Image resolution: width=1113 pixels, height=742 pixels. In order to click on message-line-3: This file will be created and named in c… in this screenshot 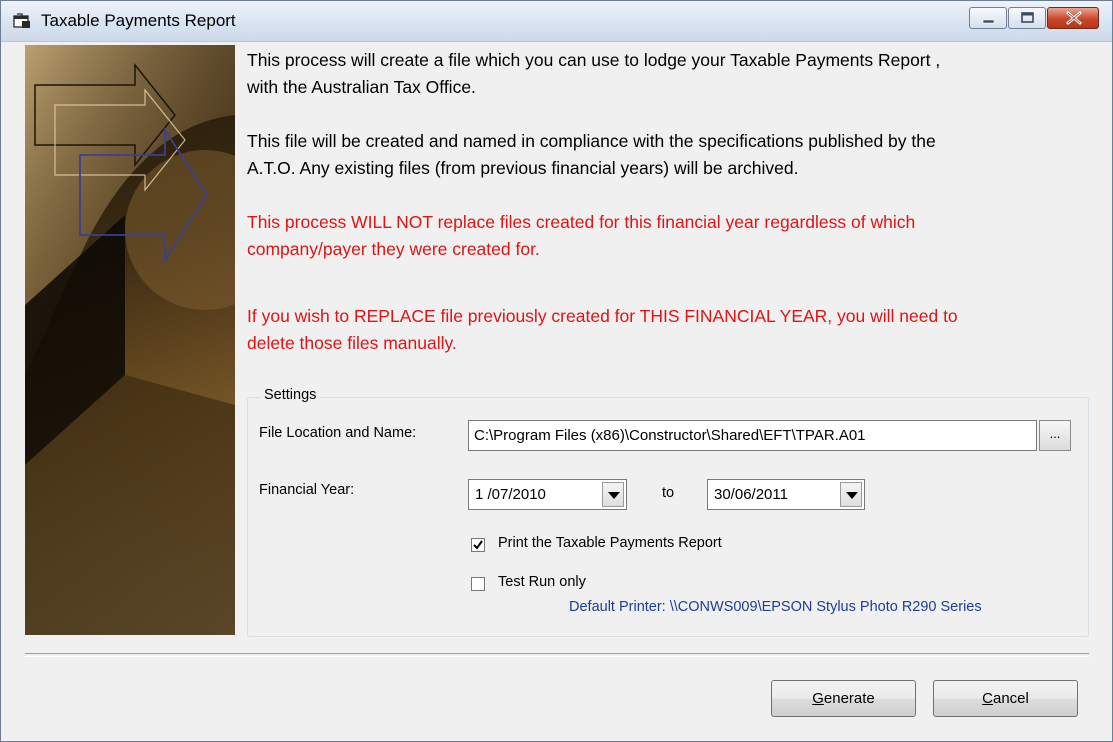, I will do `click(591, 141)`.